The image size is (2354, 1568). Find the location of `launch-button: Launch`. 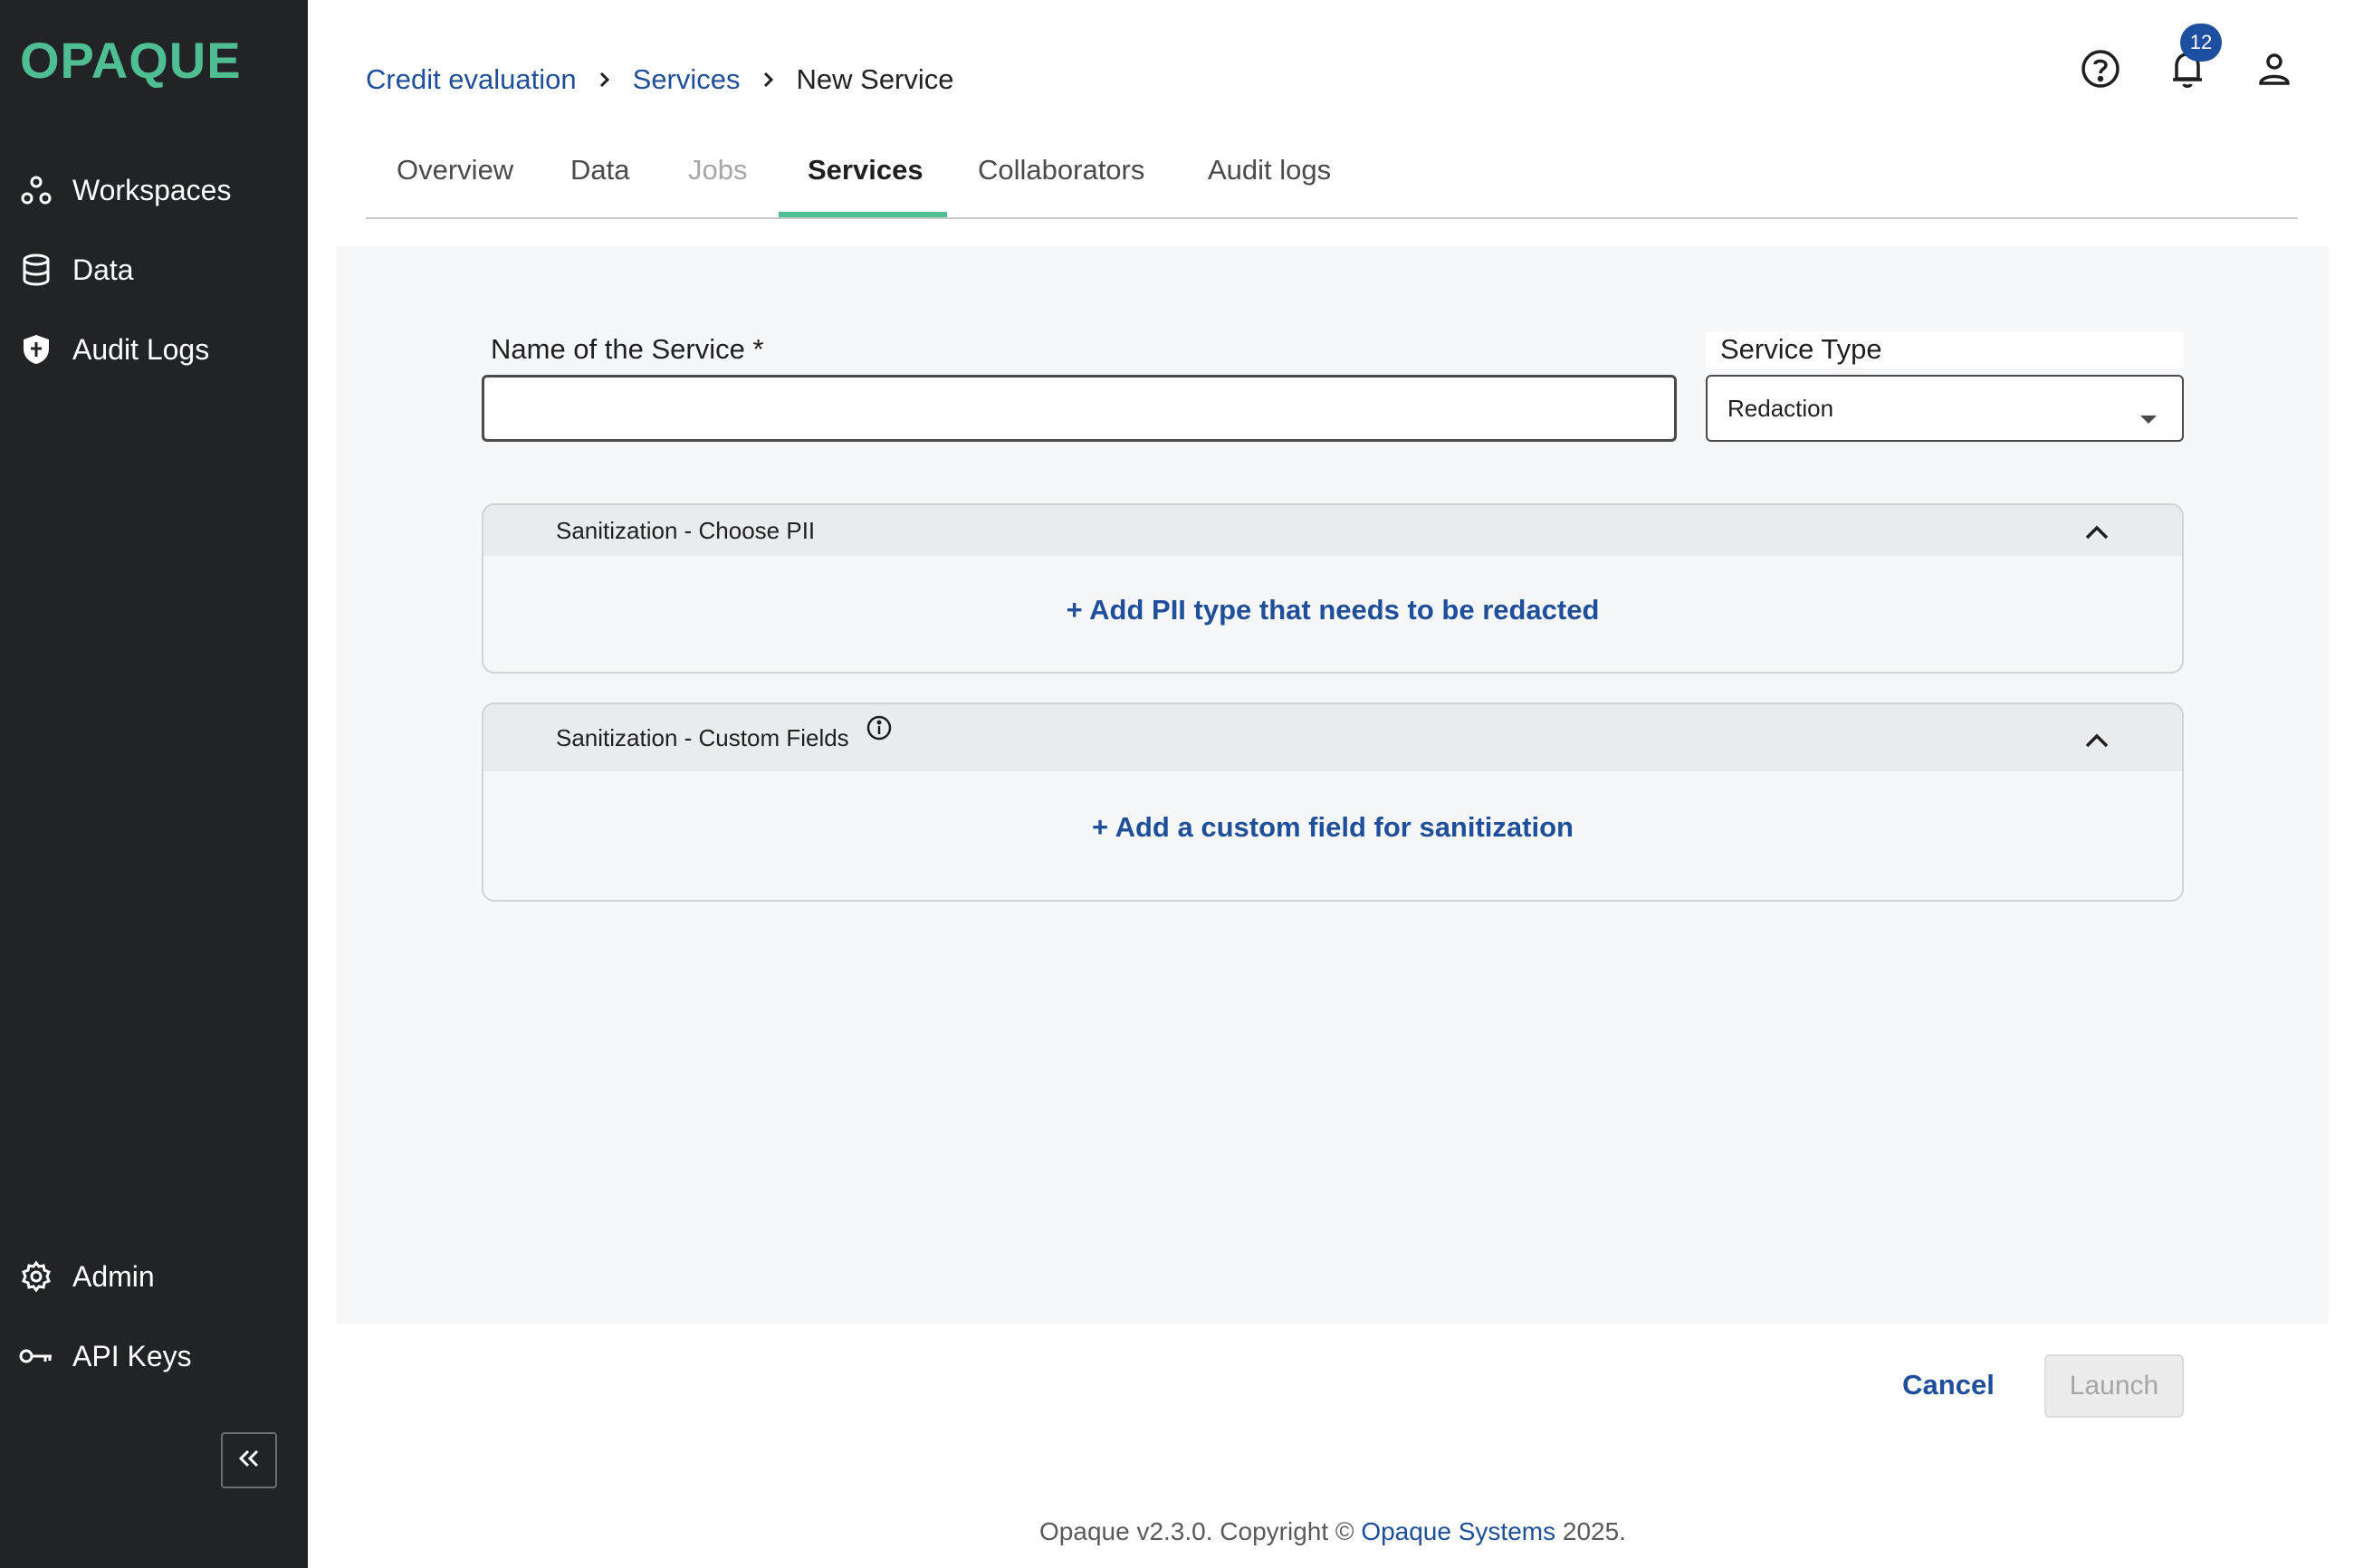

launch-button: Launch is located at coordinates (2114, 1386).